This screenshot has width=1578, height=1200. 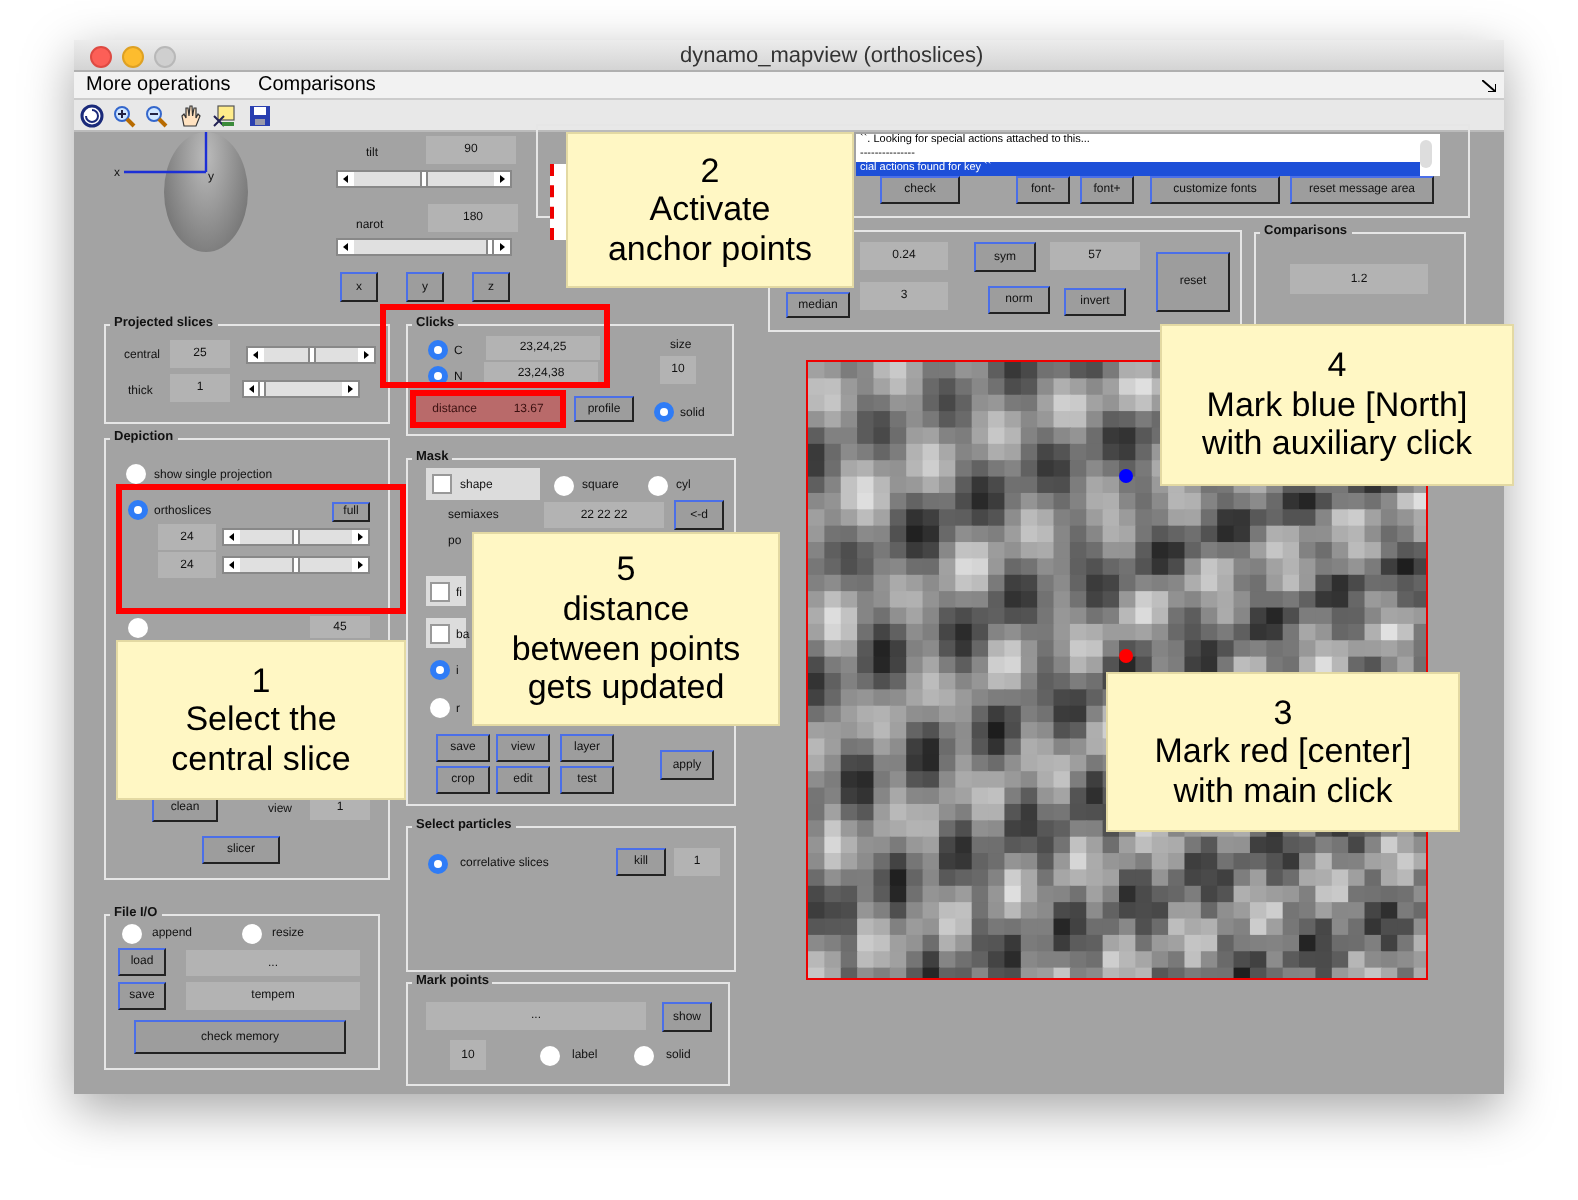 What do you see at coordinates (190, 116) in the screenshot?
I see `hand-icon` at bounding box center [190, 116].